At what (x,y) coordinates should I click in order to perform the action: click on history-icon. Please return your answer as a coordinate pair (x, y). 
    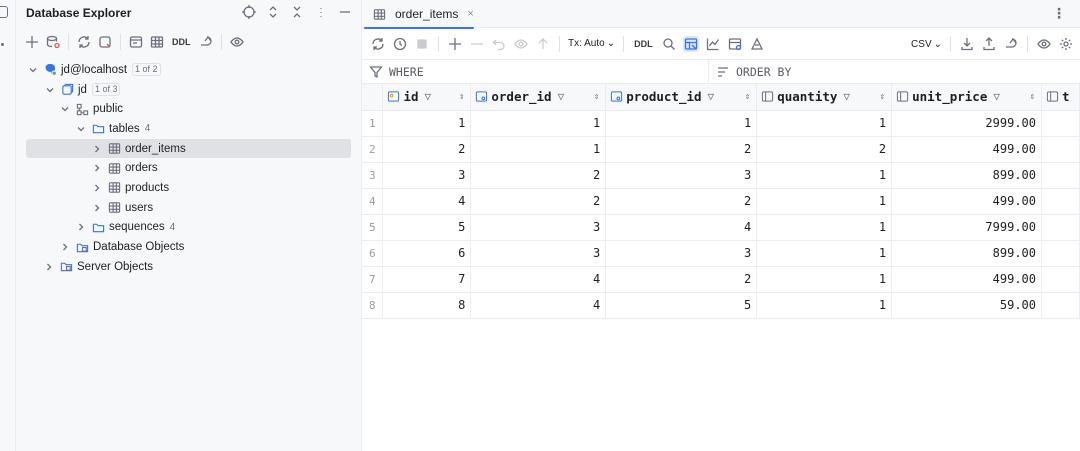
    Looking at the image, I should click on (400, 44).